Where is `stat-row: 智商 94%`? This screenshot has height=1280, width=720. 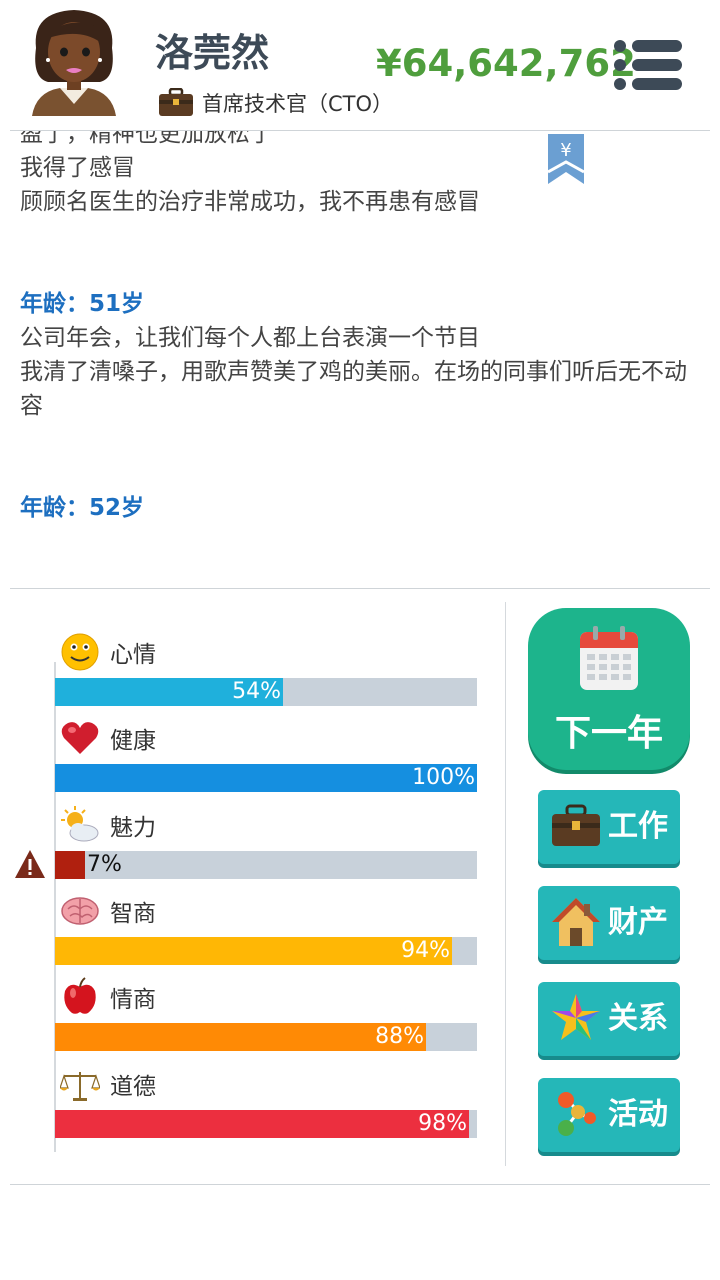
stat-row: 智商 94% is located at coordinates (250, 934).